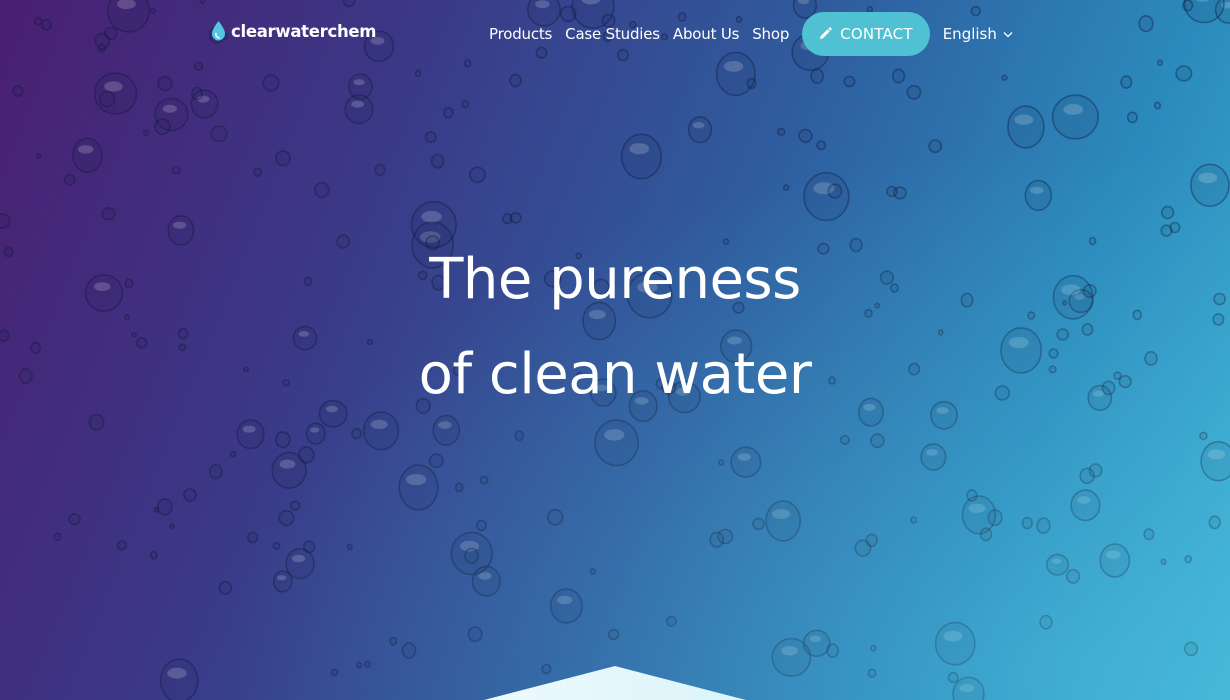 Image resolution: width=1230 pixels, height=700 pixels. What do you see at coordinates (770, 34) in the screenshot?
I see `nav-link-shop: Shop` at bounding box center [770, 34].